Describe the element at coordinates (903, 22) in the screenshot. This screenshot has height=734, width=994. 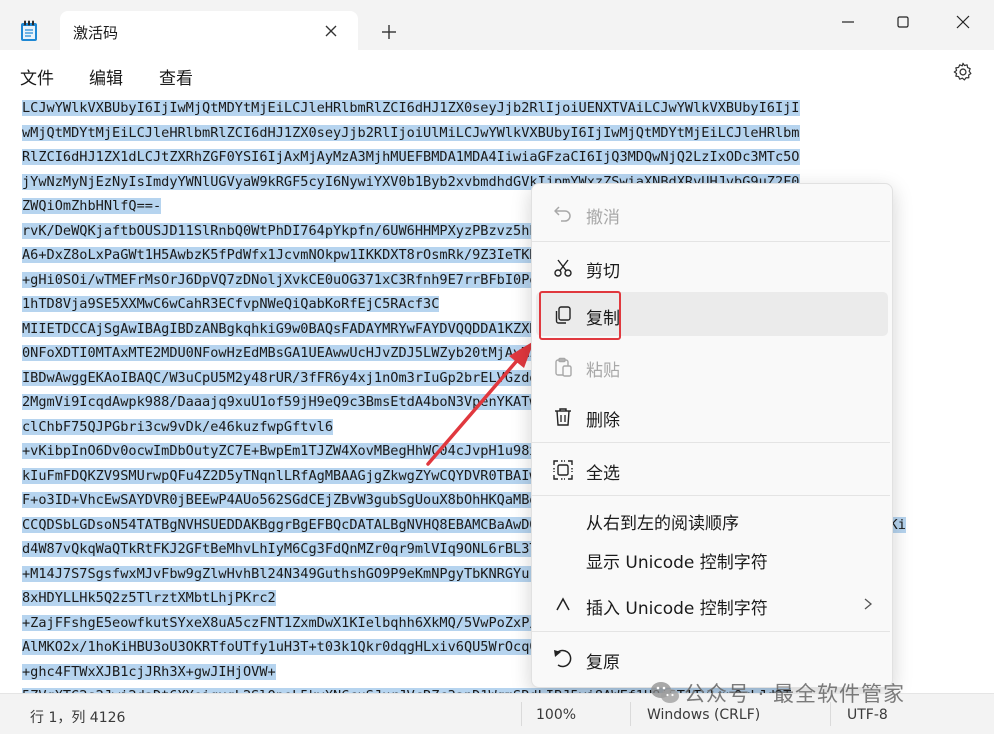
I see `maximize-icon` at that location.